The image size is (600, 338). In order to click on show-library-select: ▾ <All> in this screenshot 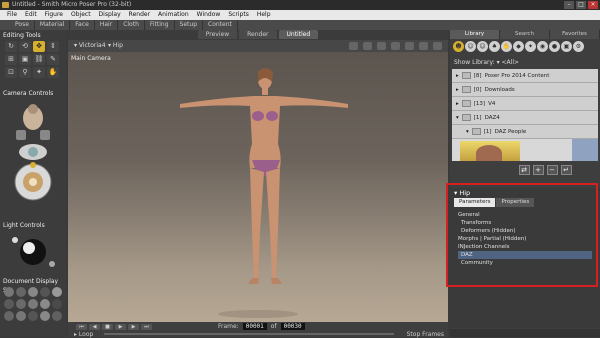, I will do `click(508, 62)`.